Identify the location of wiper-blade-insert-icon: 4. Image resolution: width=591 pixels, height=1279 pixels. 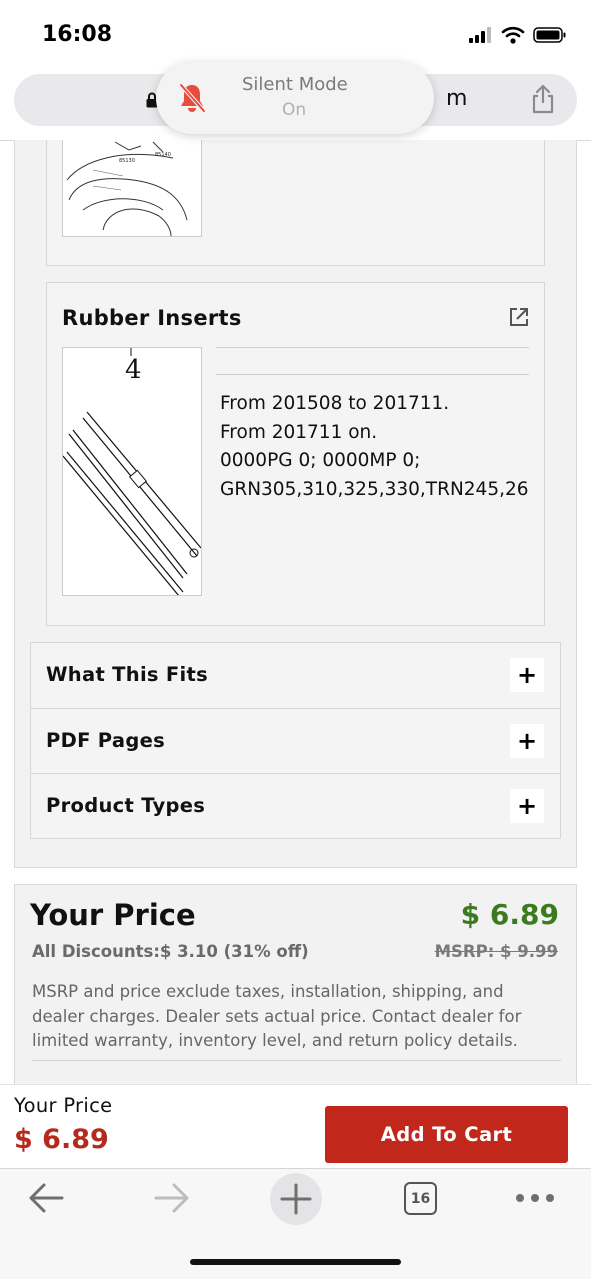
(132, 471).